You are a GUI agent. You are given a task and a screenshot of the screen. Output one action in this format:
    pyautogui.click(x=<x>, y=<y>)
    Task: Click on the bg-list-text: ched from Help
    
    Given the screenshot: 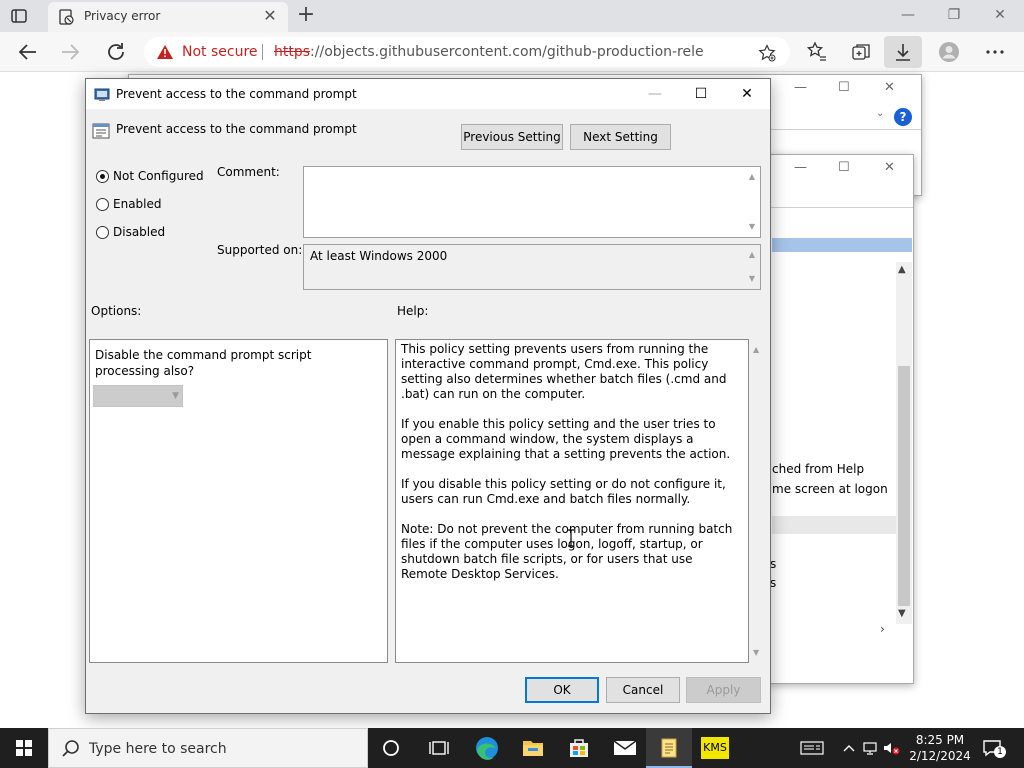 What is the action you would take?
    pyautogui.click(x=818, y=469)
    